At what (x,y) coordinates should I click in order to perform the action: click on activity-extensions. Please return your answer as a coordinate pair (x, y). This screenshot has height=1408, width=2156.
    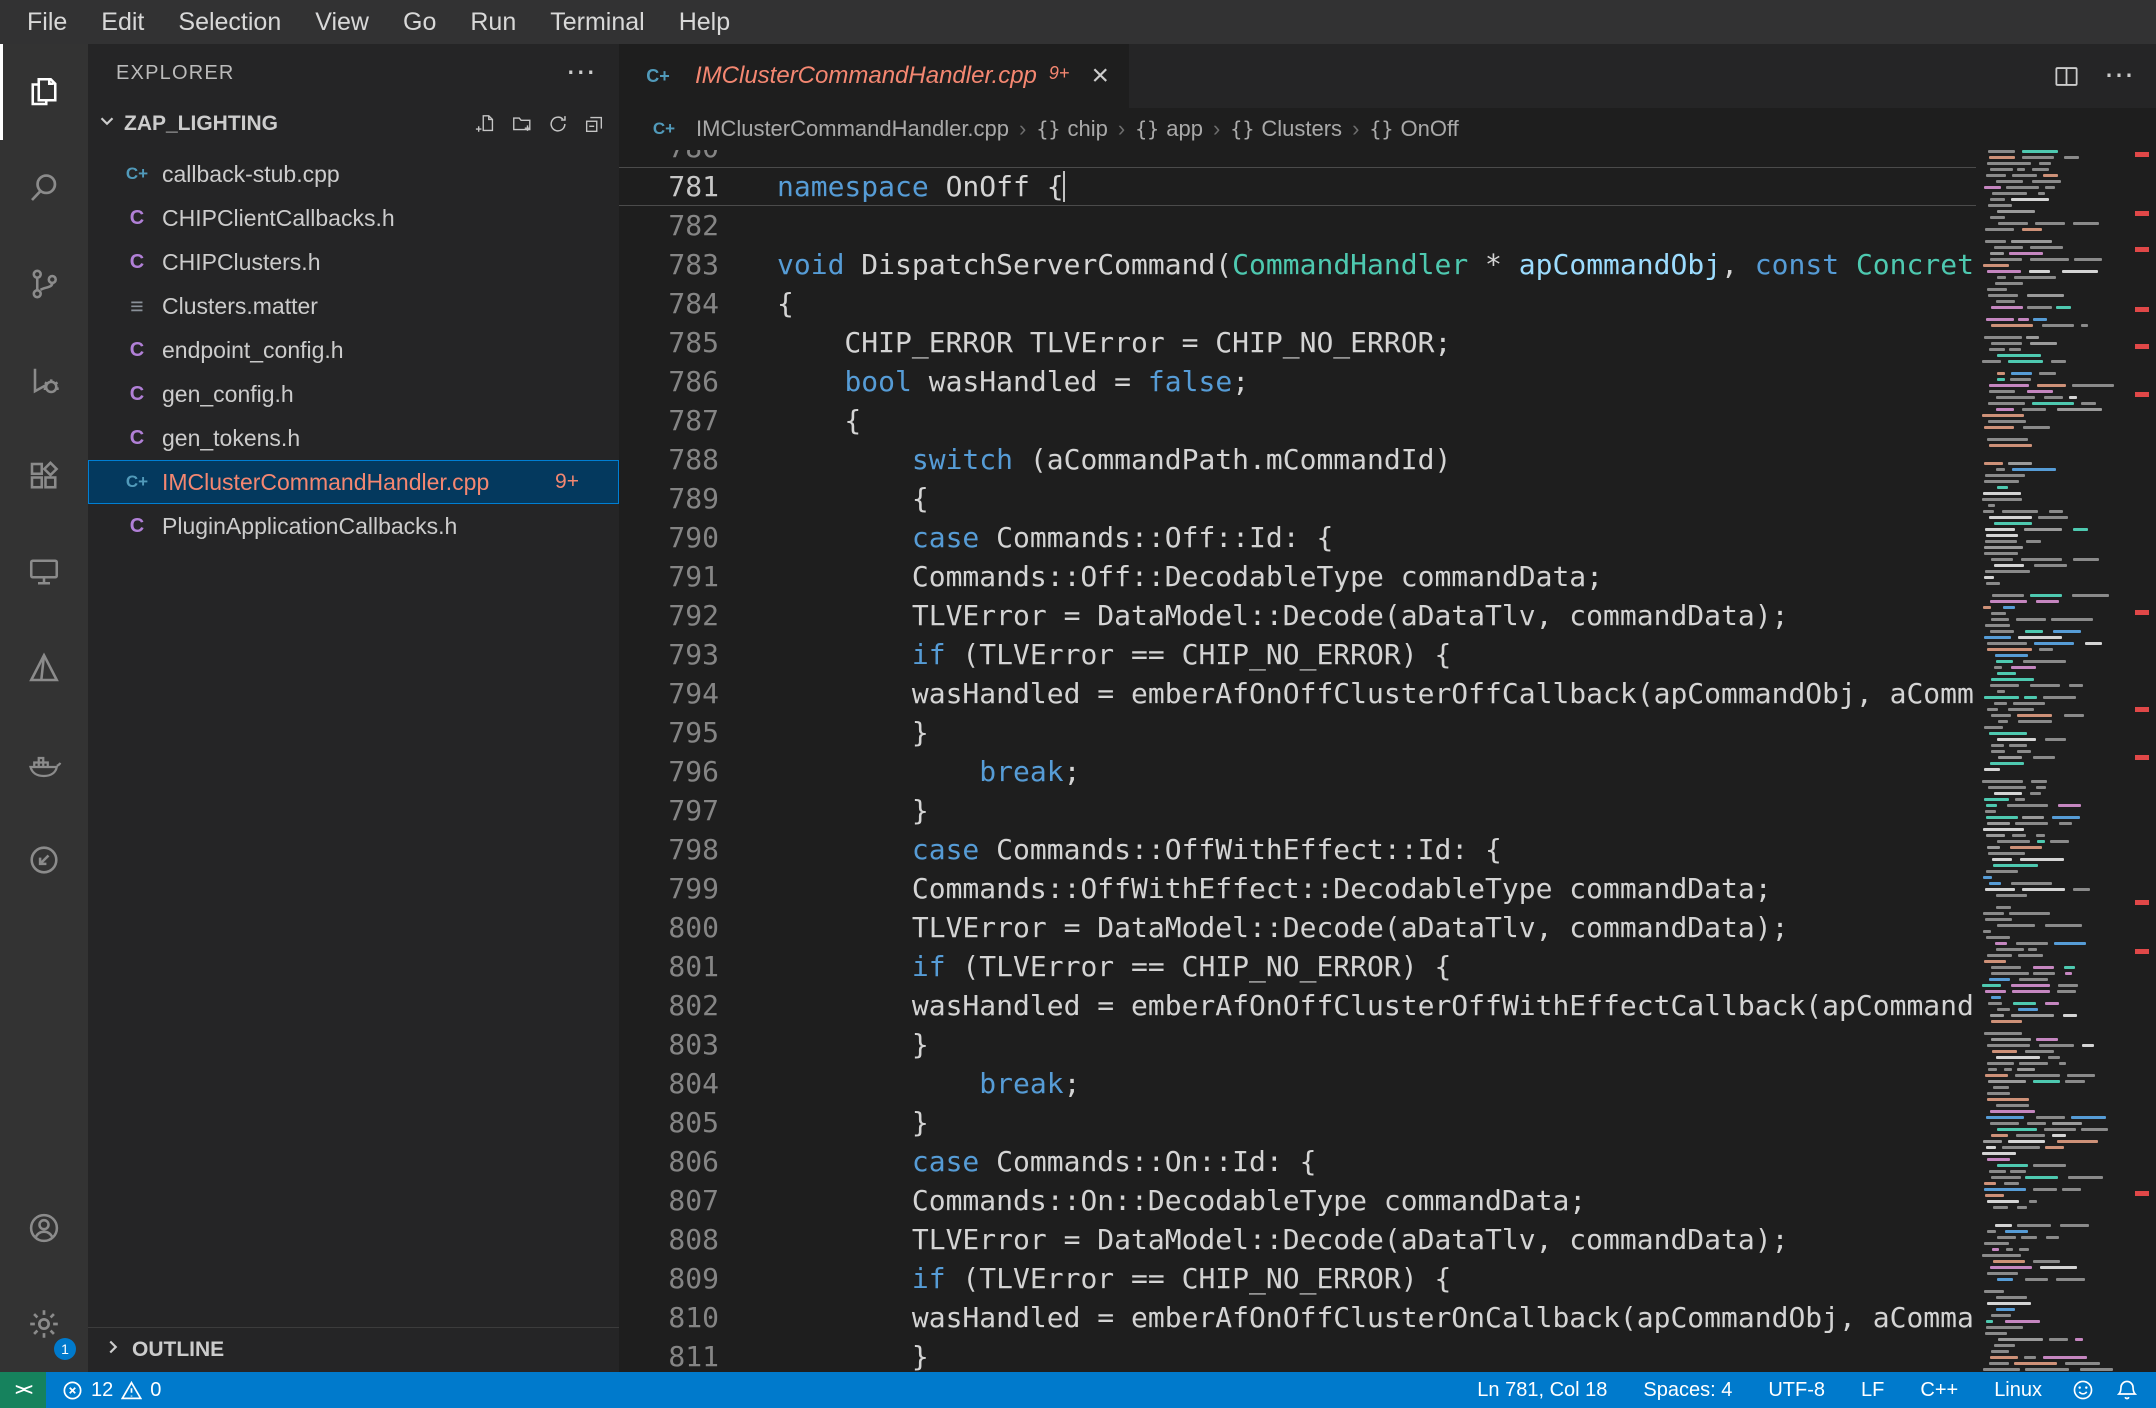
    Looking at the image, I should click on (44, 476).